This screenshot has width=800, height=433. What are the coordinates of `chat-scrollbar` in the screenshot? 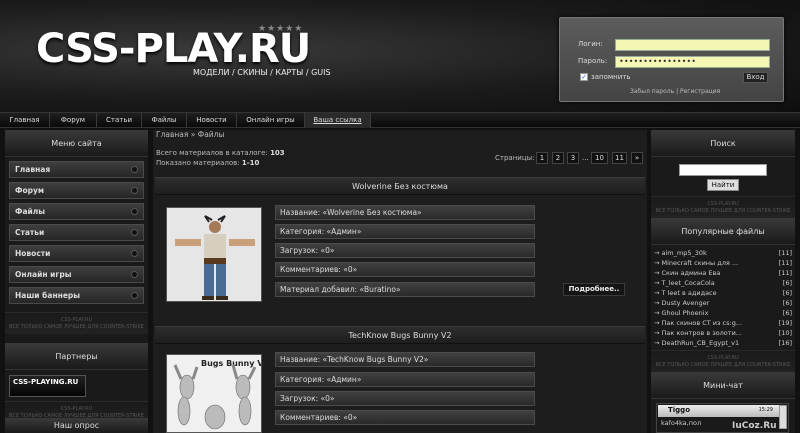 It's located at (783, 417).